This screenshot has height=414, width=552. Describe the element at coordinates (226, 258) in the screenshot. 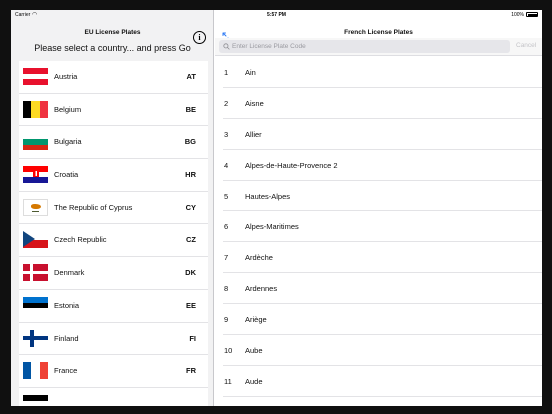

I see `plate-code: 7` at that location.